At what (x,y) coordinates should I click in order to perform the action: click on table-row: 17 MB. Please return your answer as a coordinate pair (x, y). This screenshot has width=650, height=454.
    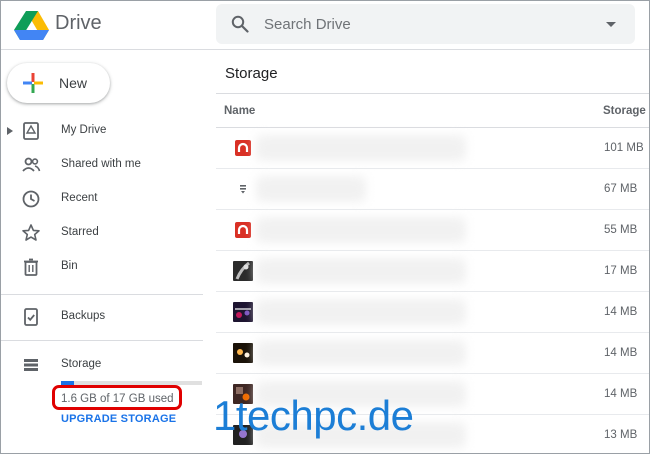
    Looking at the image, I should click on (433, 271).